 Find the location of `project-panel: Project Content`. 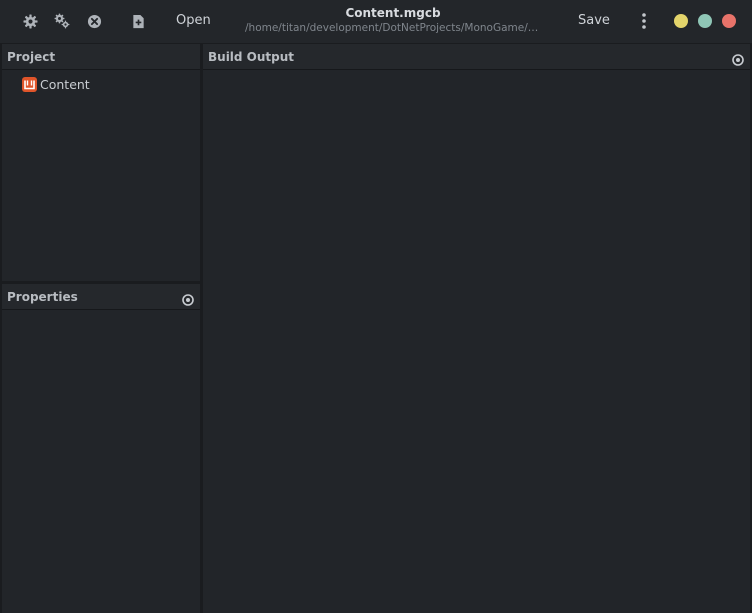

project-panel: Project Content is located at coordinates (101, 162).